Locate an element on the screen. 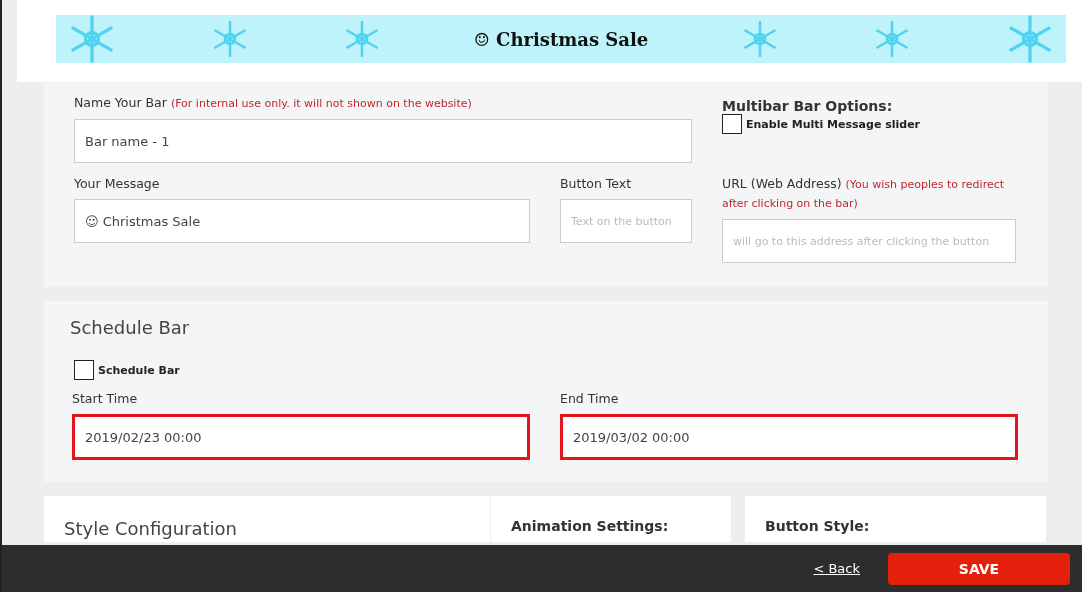 Image resolution: width=1082 pixels, height=592 pixels. field-label: Start Time is located at coordinates (105, 399).